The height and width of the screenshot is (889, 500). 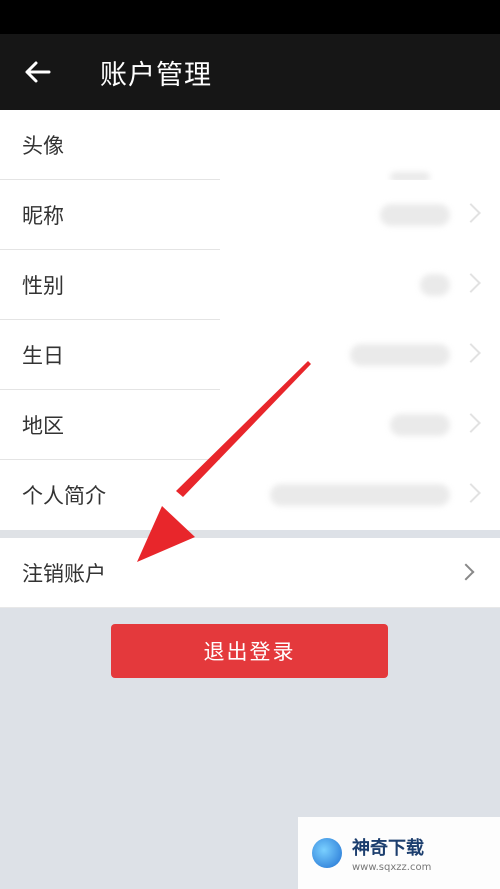 What do you see at coordinates (250, 146) in the screenshot?
I see `avatar-row: 头像` at bounding box center [250, 146].